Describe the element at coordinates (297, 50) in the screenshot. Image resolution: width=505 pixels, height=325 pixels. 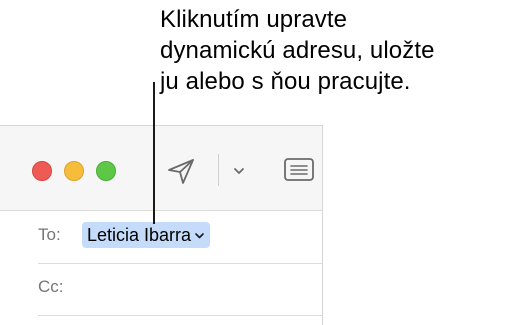
I see `callout-line-2: dynamickú adresu, uložte` at that location.